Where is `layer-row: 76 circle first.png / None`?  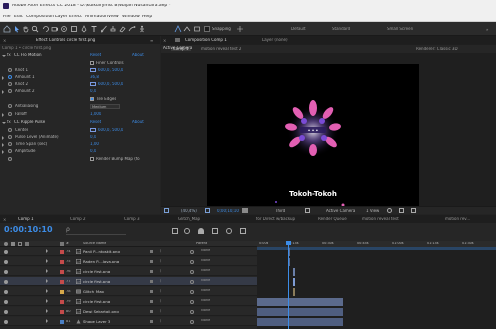
layer-row: 76 circle first.png / None is located at coordinates (128, 271).